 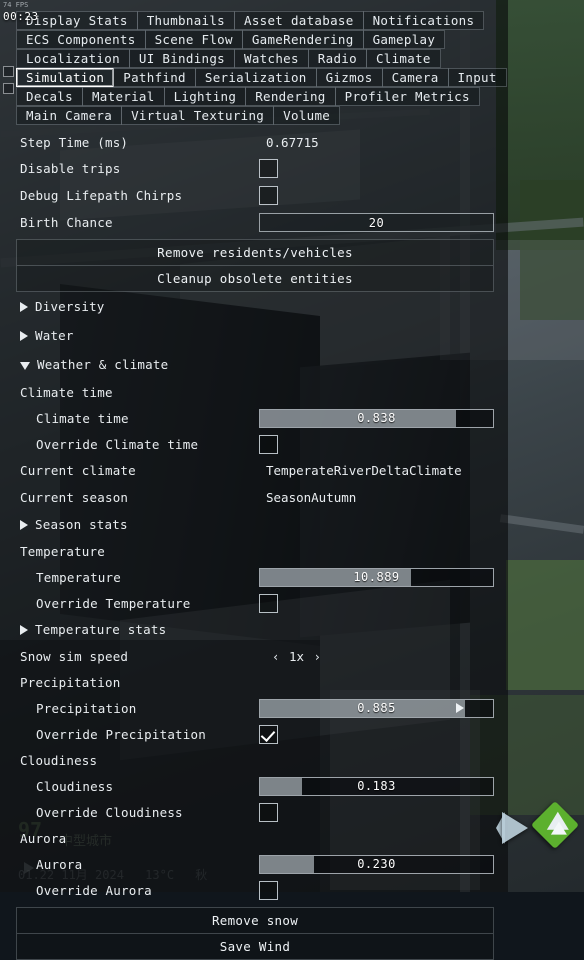 I want to click on row-precipitation-group: Precipitation, so click(x=254, y=682).